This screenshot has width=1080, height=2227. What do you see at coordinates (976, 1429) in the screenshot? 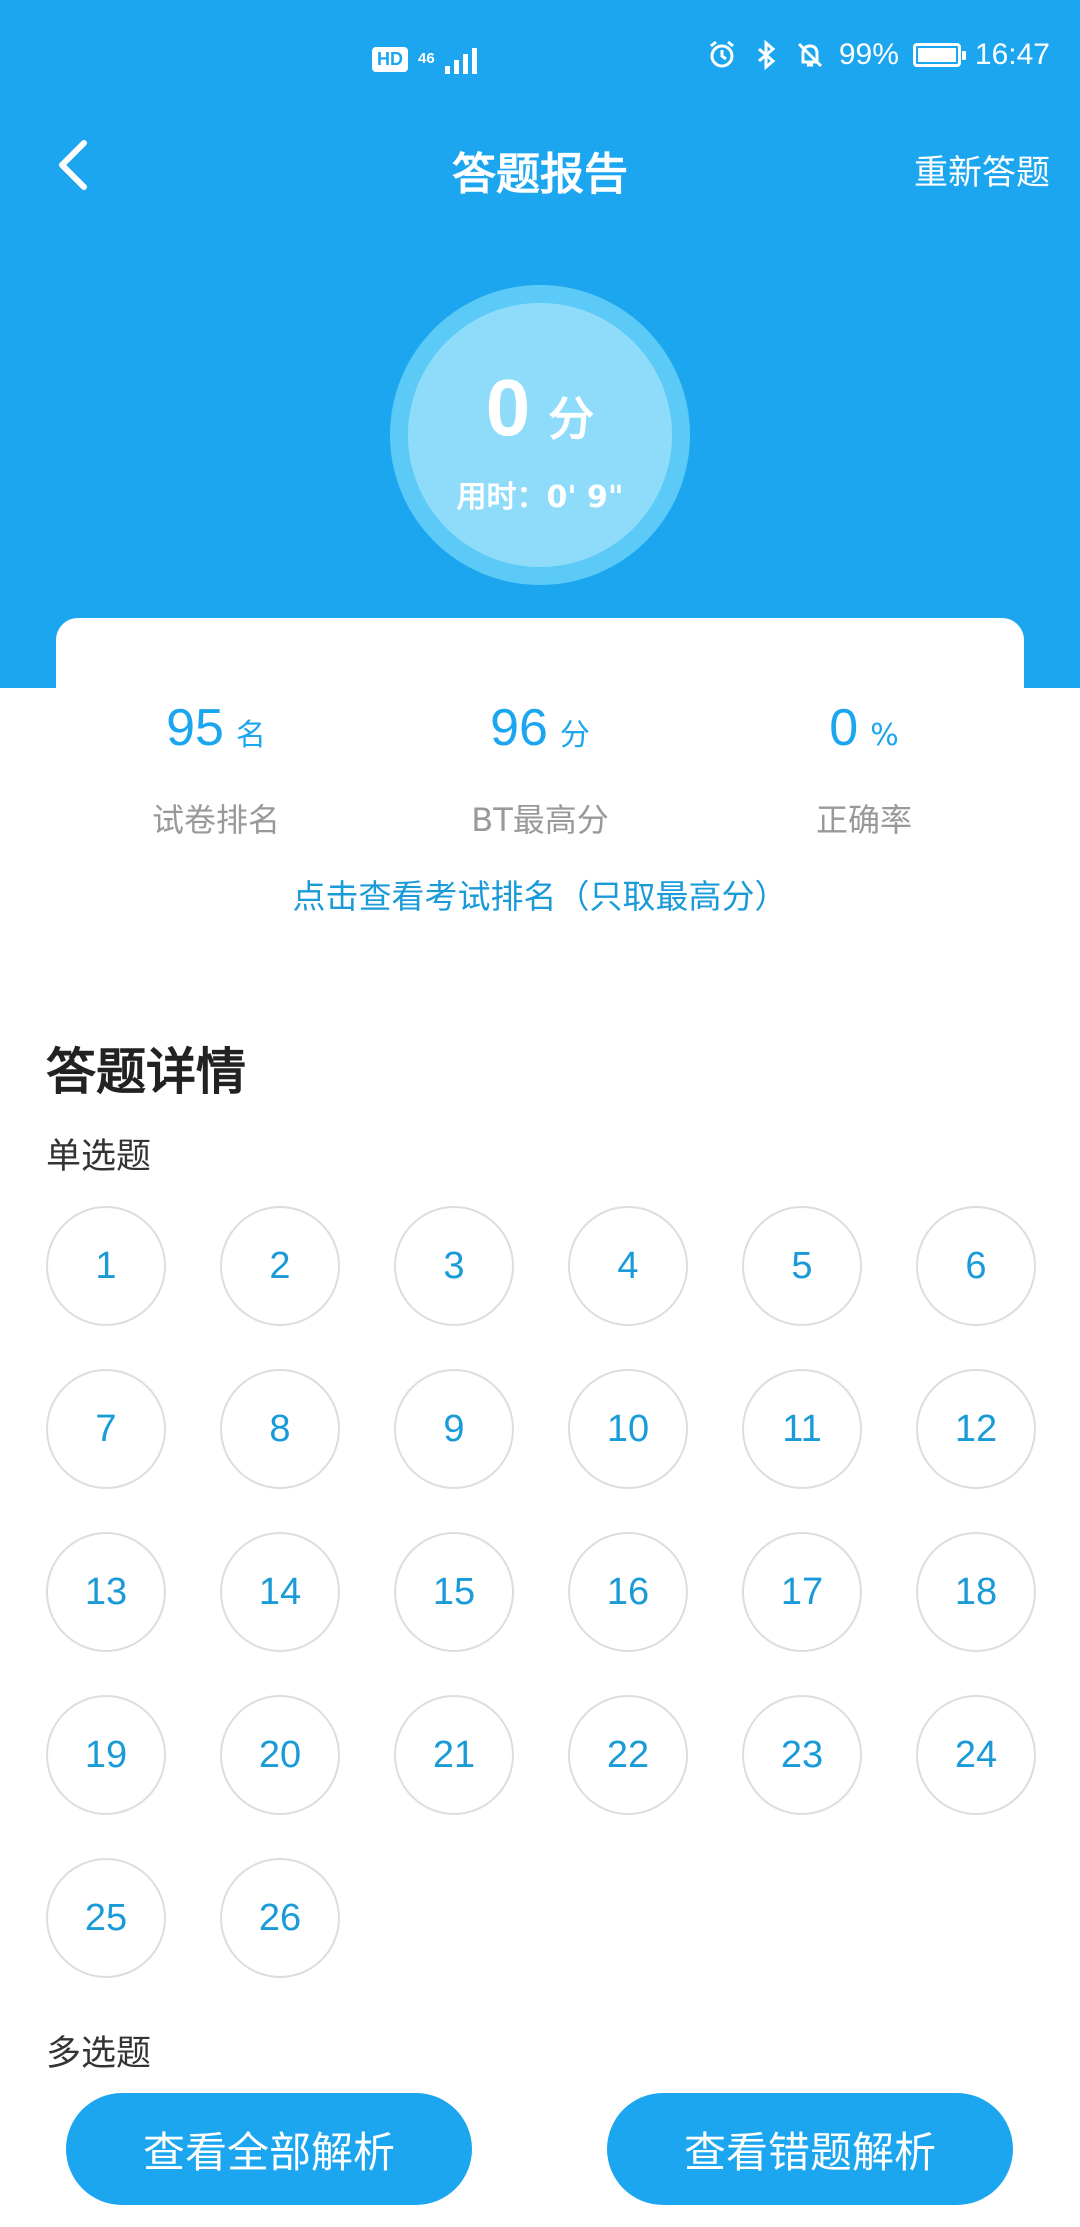
I see `question-number-button: 12` at bounding box center [976, 1429].